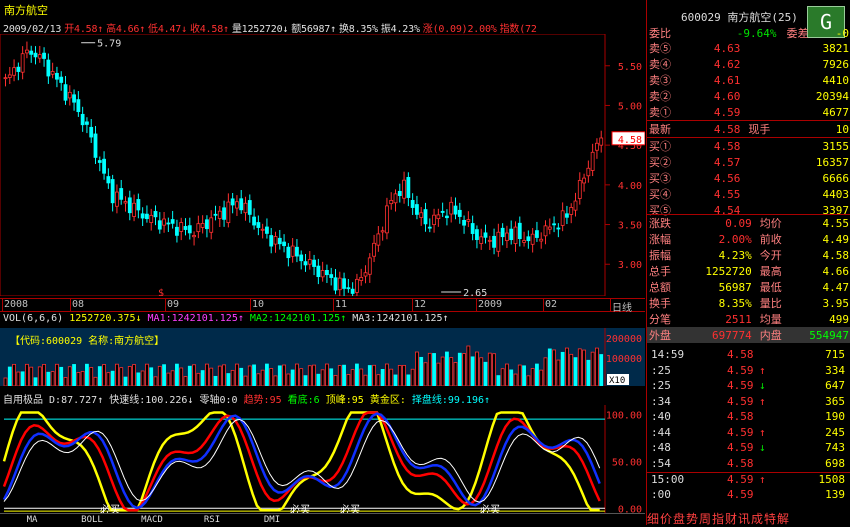  I want to click on tab-ma: MA, so click(32, 520).